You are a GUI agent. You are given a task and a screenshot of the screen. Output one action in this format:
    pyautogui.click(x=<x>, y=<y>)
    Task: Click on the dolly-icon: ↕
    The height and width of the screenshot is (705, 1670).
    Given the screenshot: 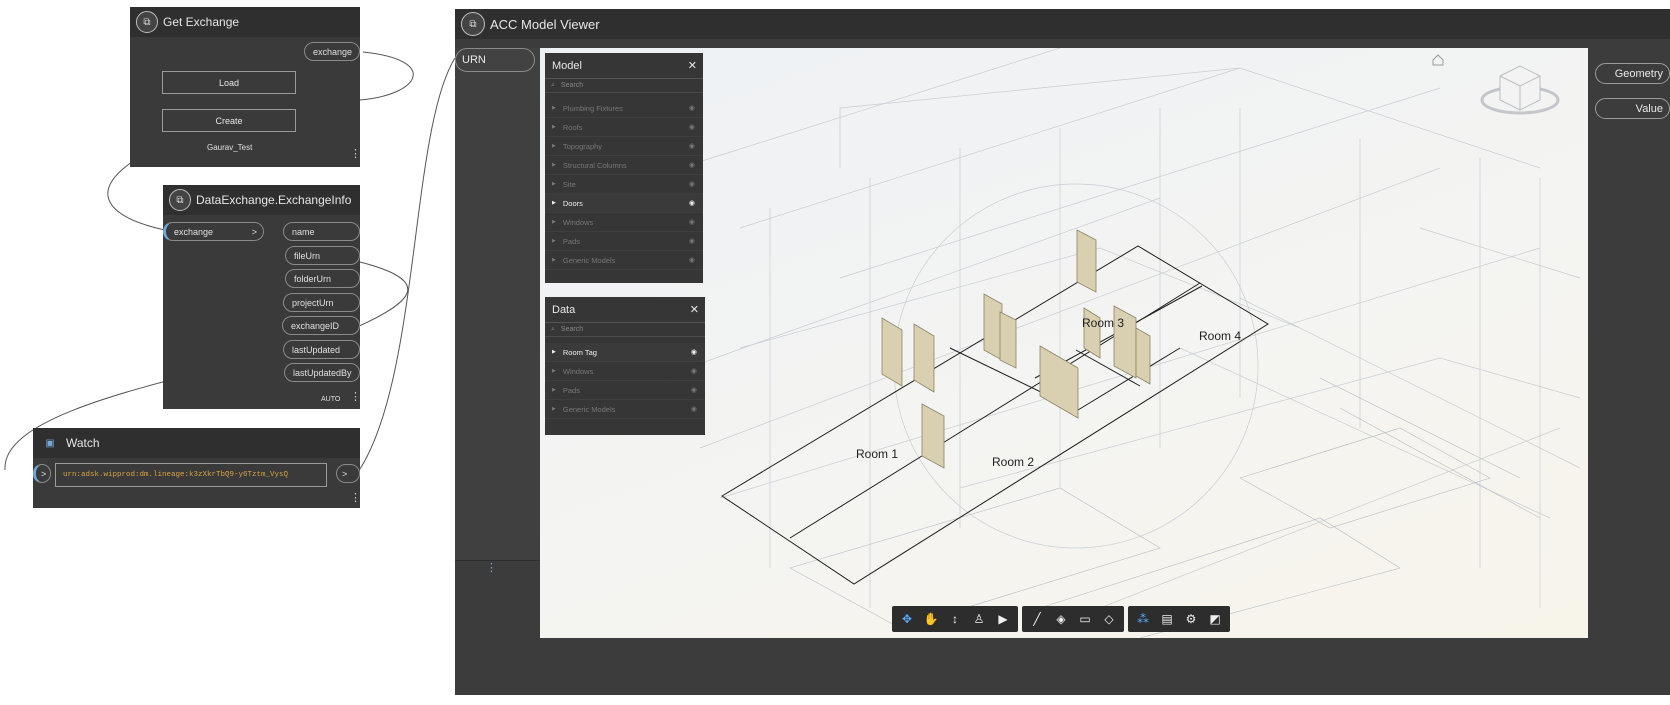 What is the action you would take?
    pyautogui.click(x=955, y=619)
    